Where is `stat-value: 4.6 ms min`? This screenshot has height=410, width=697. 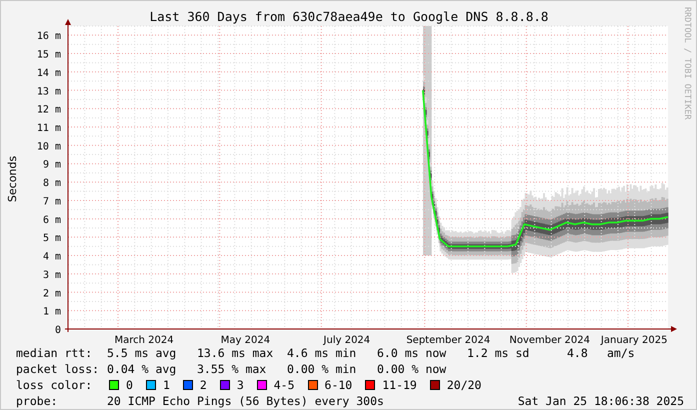
stat-value: 4.6 ms min is located at coordinates (322, 353).